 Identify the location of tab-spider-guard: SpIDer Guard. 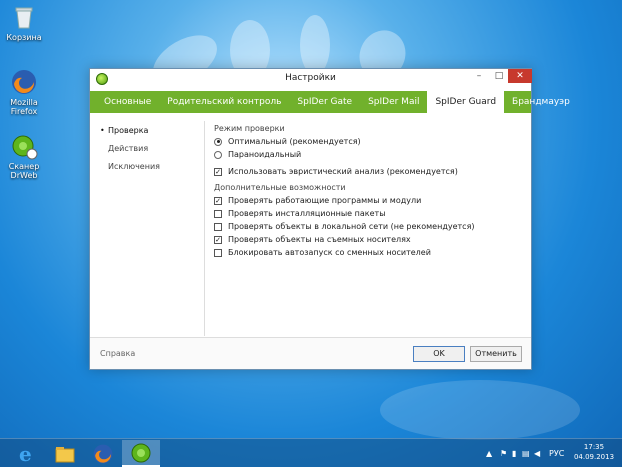
(466, 102).